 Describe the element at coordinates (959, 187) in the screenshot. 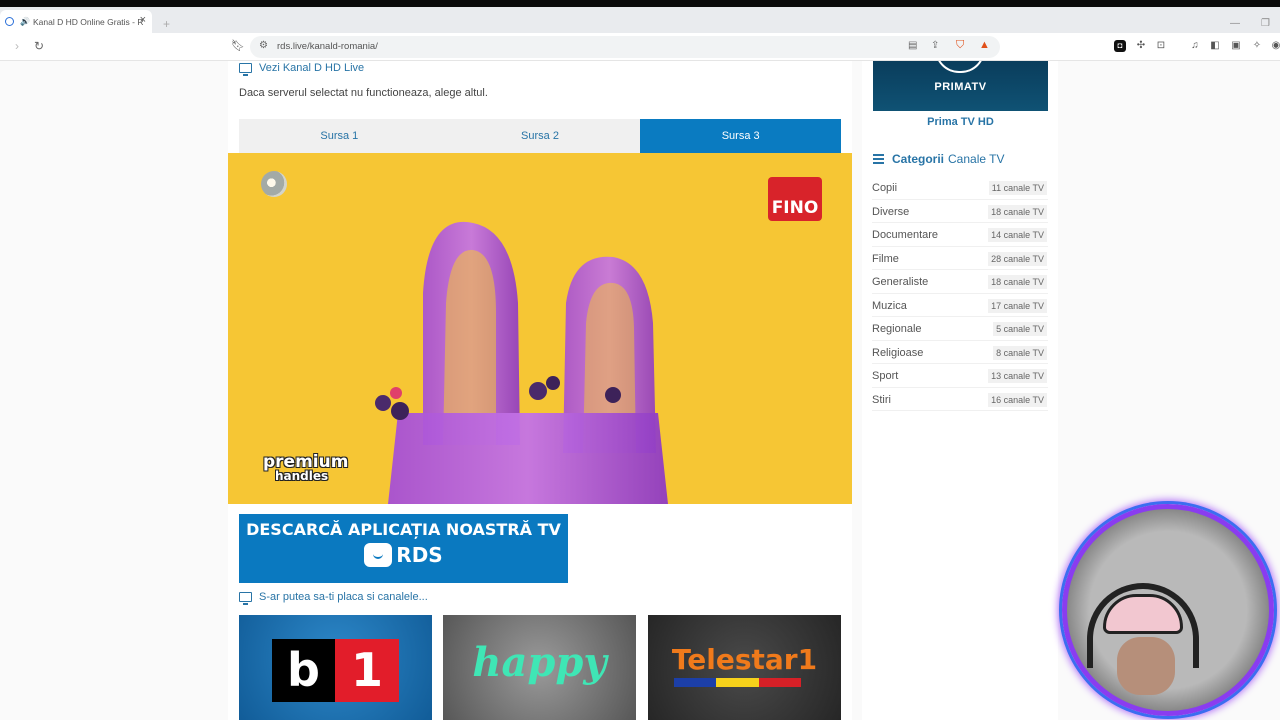

I see `category-row-copii: Copii 11 canale TV` at that location.